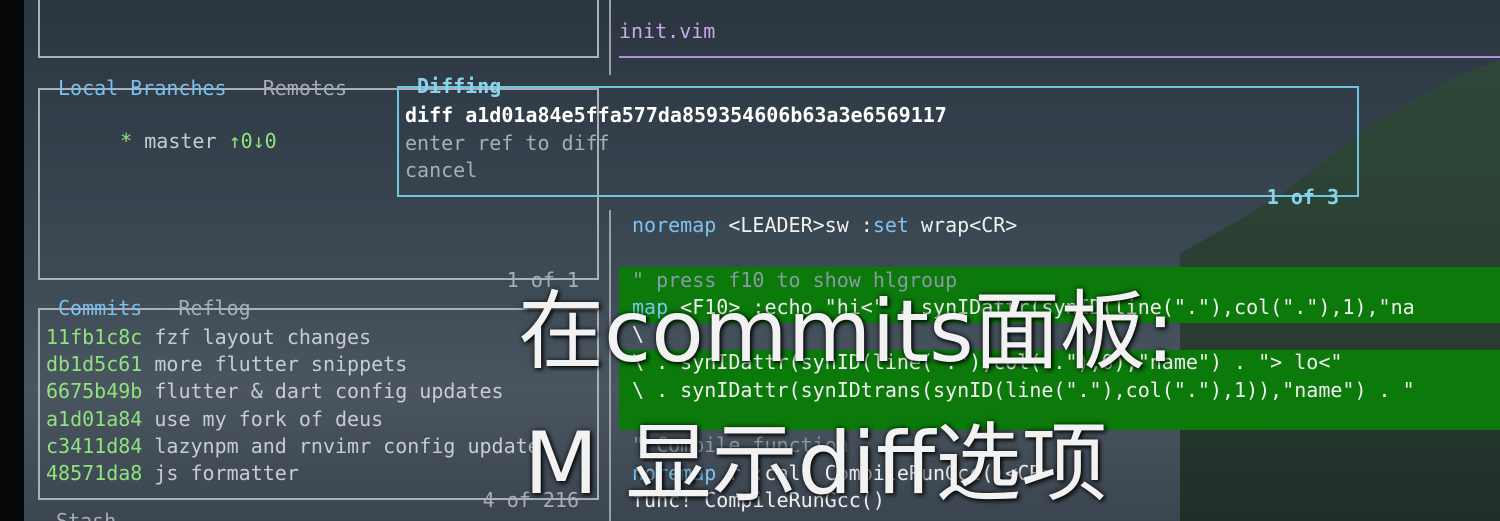 The width and height of the screenshot is (1500, 521). What do you see at coordinates (674, 225) in the screenshot?
I see `code-token: noremap` at bounding box center [674, 225].